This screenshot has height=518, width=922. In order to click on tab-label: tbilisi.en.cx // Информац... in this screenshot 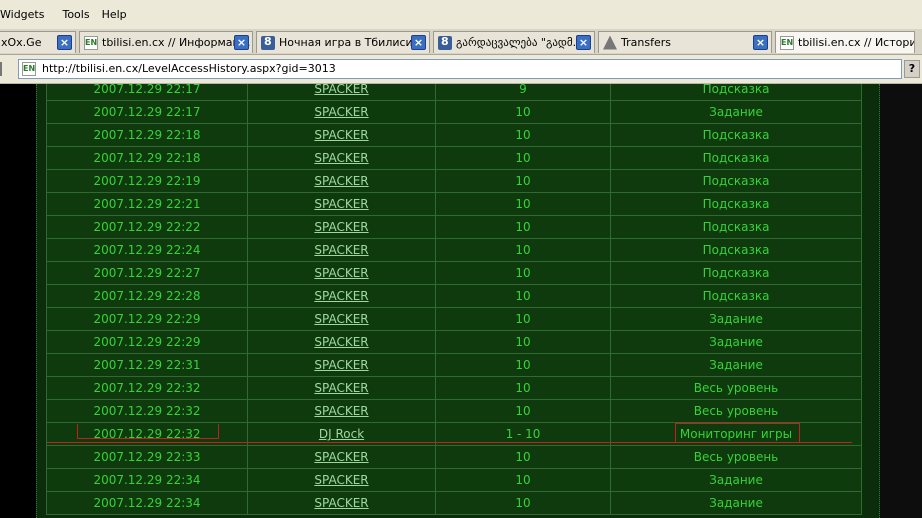, I will do `click(176, 42)`.